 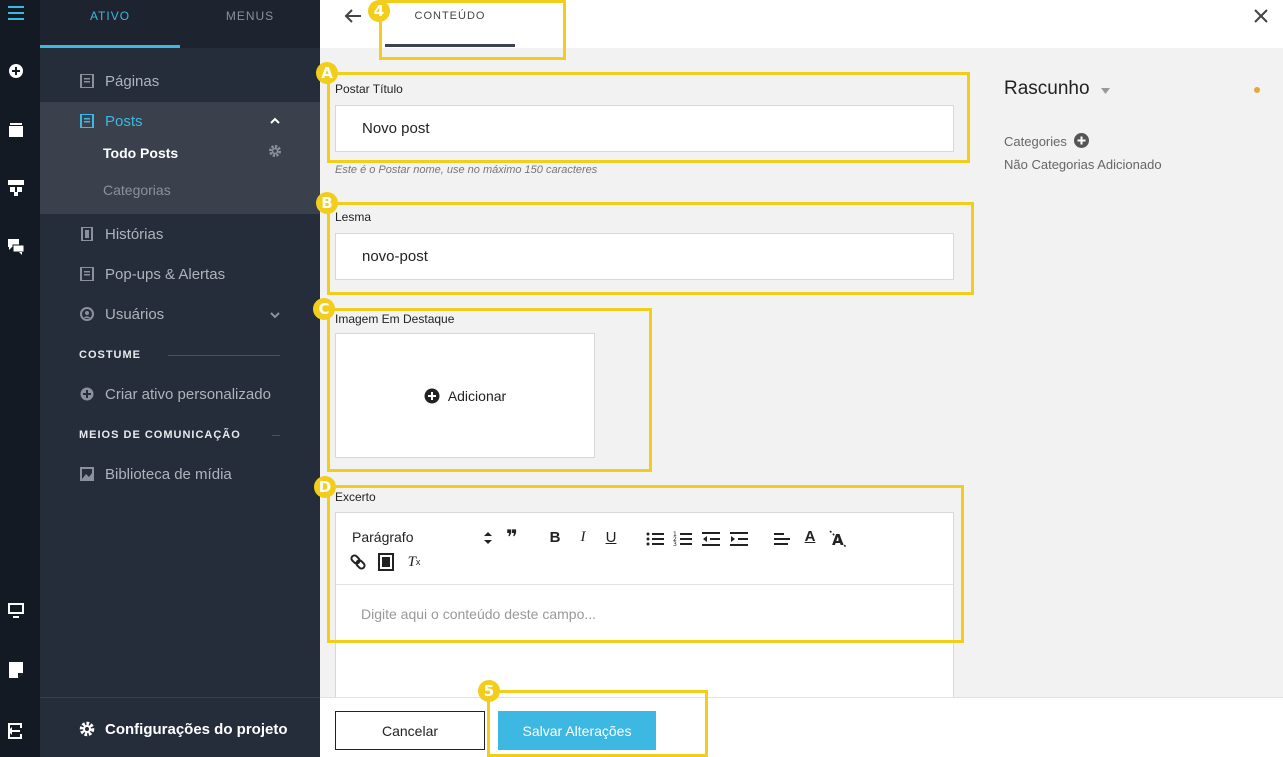 What do you see at coordinates (353, 16) in the screenshot?
I see `back-arrow-icon` at bounding box center [353, 16].